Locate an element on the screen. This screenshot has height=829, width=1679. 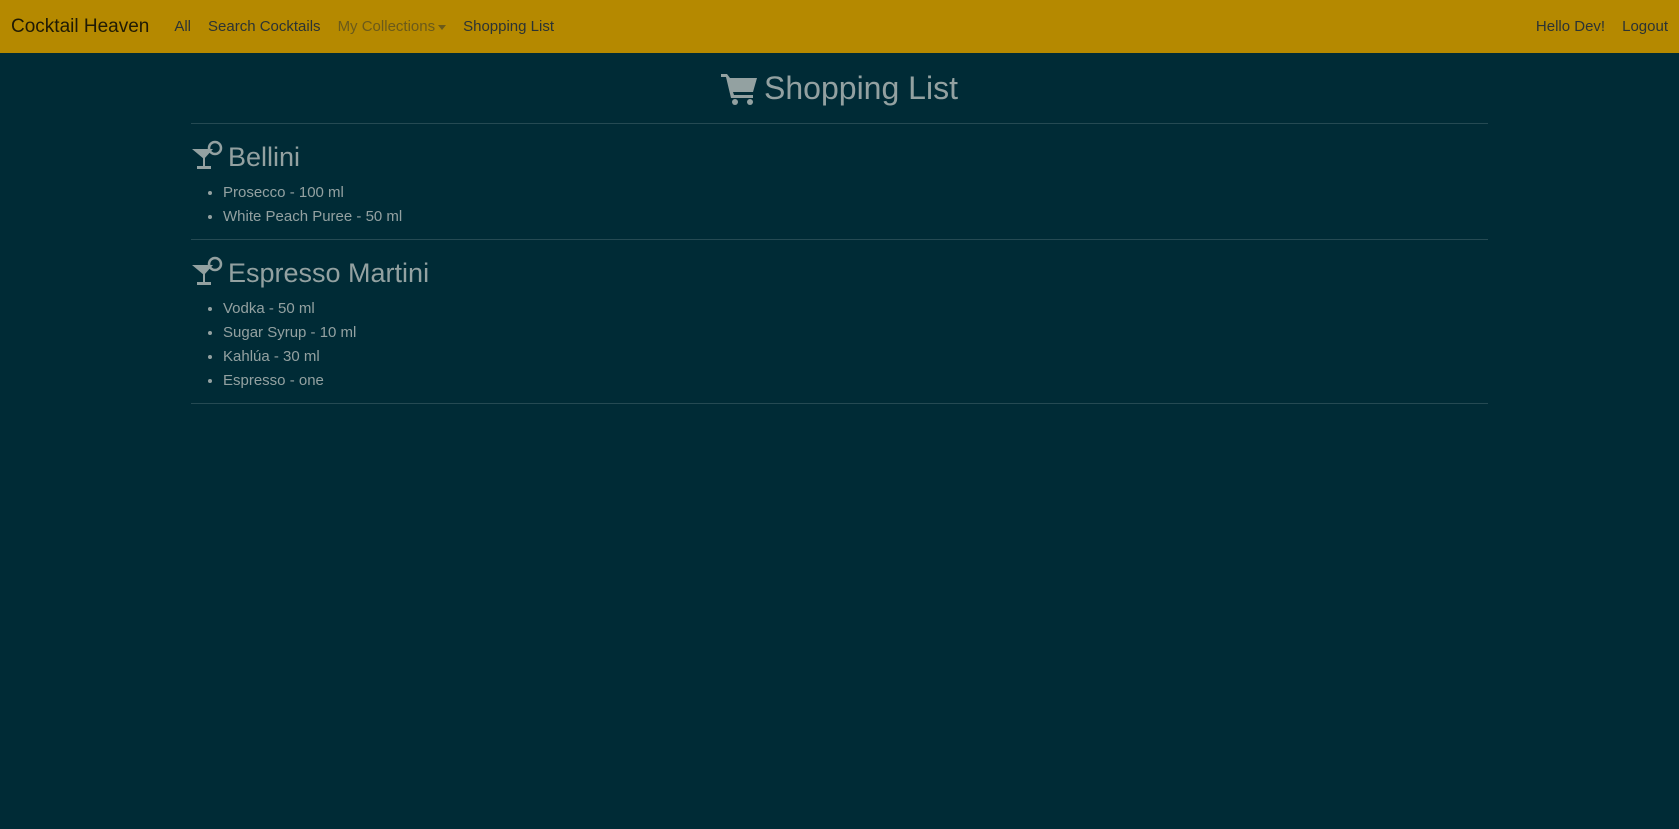
logout-link: Logout is located at coordinates (1645, 26).